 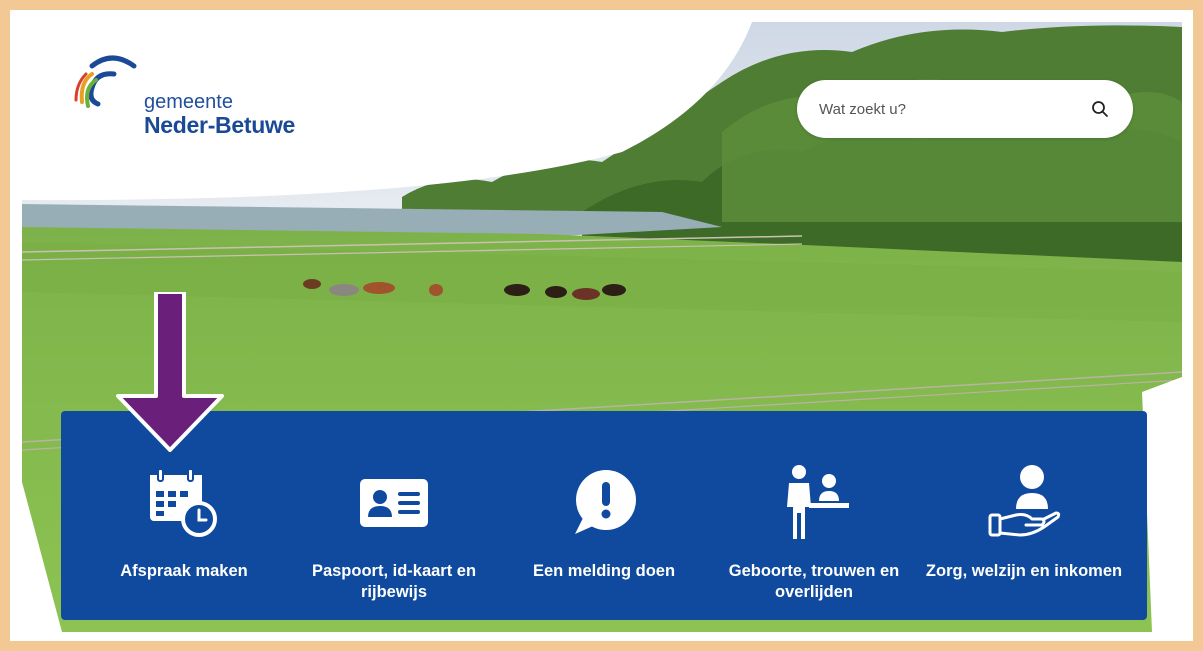 I want to click on calendar-clock-icon, so click(x=184, y=503).